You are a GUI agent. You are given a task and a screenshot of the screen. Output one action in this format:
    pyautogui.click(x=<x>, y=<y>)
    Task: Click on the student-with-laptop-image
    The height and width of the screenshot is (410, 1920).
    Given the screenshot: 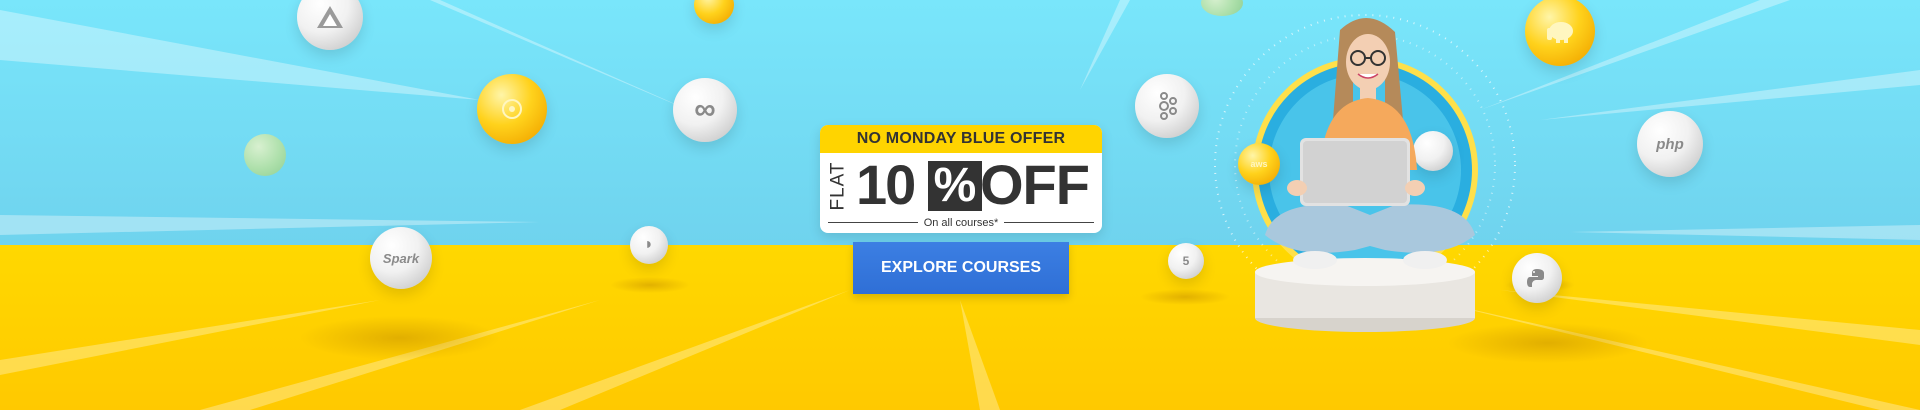 What is the action you would take?
    pyautogui.click(x=1370, y=143)
    